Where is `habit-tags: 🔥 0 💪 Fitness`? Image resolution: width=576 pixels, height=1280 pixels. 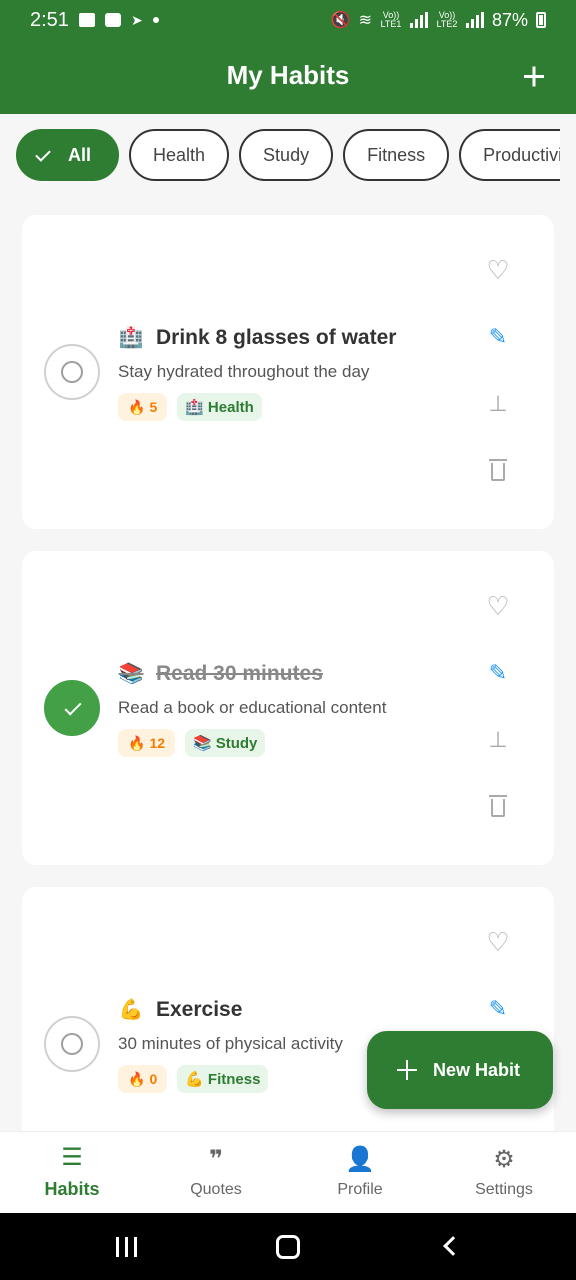 habit-tags: 🔥 0 💪 Fitness is located at coordinates (193, 1079).